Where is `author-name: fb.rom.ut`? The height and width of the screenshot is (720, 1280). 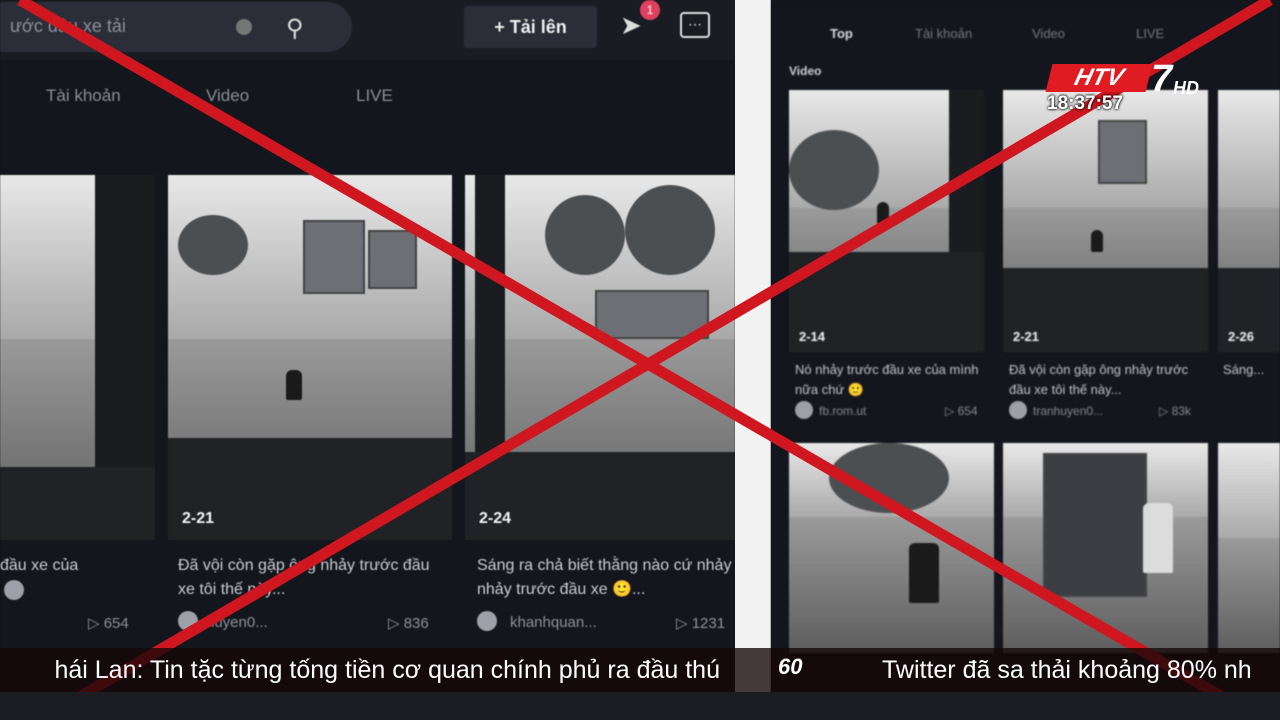 author-name: fb.rom.ut is located at coordinates (842, 411).